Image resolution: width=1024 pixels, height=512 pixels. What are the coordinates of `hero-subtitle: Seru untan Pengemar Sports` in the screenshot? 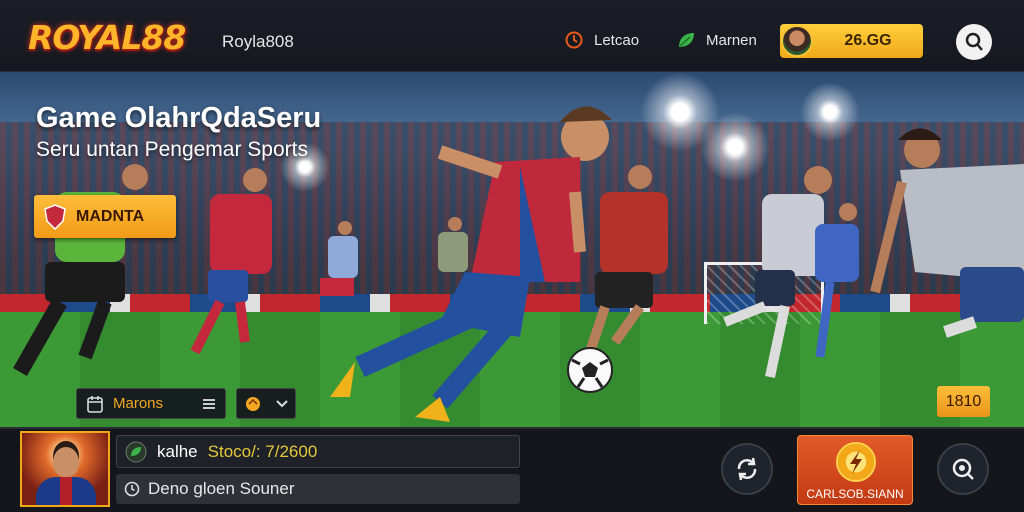 It's located at (172, 149).